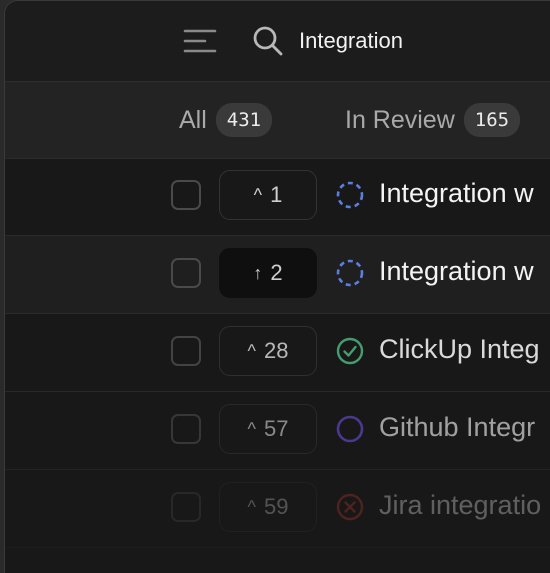 The image size is (550, 573). I want to click on completed-icon, so click(350, 351).